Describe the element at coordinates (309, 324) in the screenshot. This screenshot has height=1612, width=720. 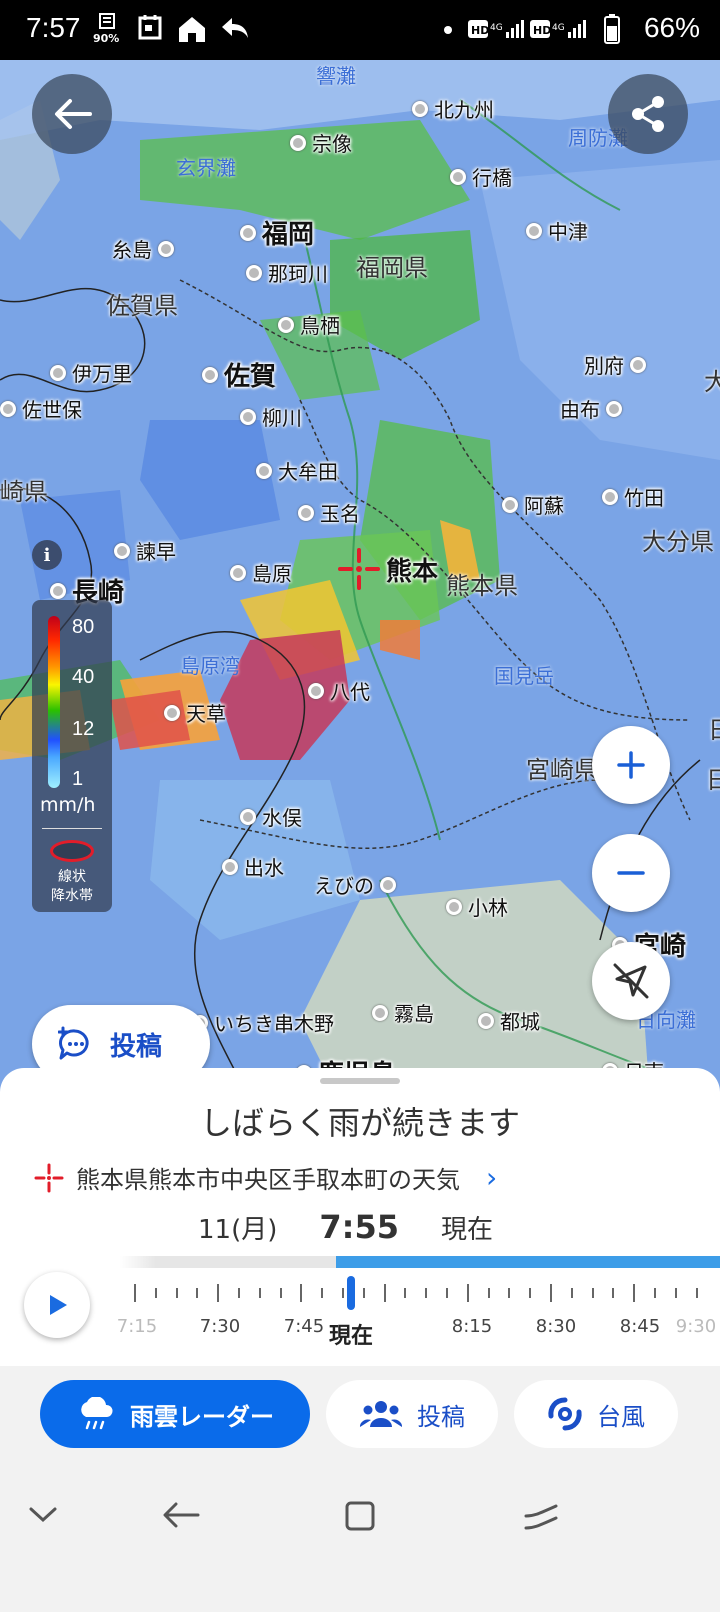
I see `city-marker: 鳥栖` at that location.